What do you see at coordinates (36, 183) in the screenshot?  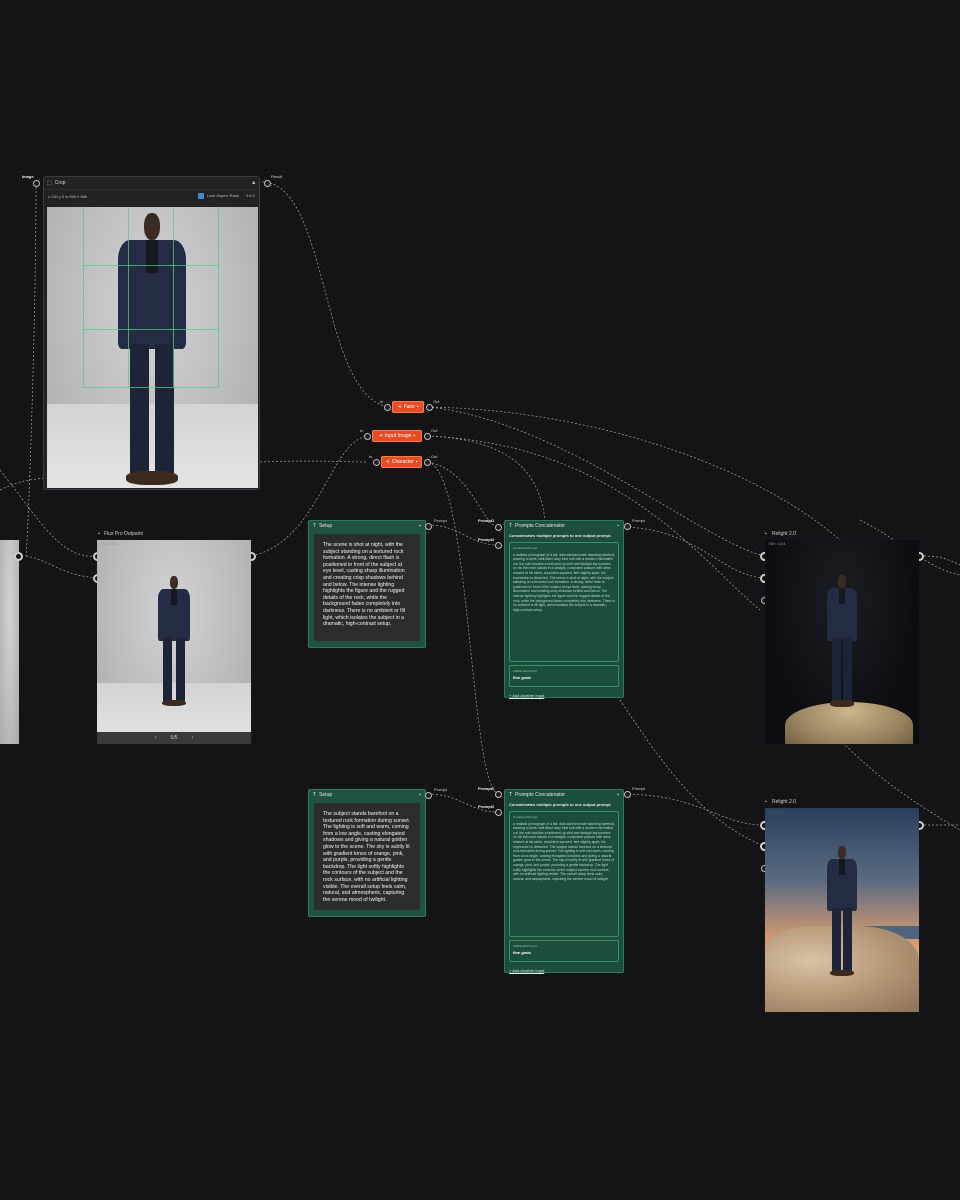 I see `crop-input-port` at bounding box center [36, 183].